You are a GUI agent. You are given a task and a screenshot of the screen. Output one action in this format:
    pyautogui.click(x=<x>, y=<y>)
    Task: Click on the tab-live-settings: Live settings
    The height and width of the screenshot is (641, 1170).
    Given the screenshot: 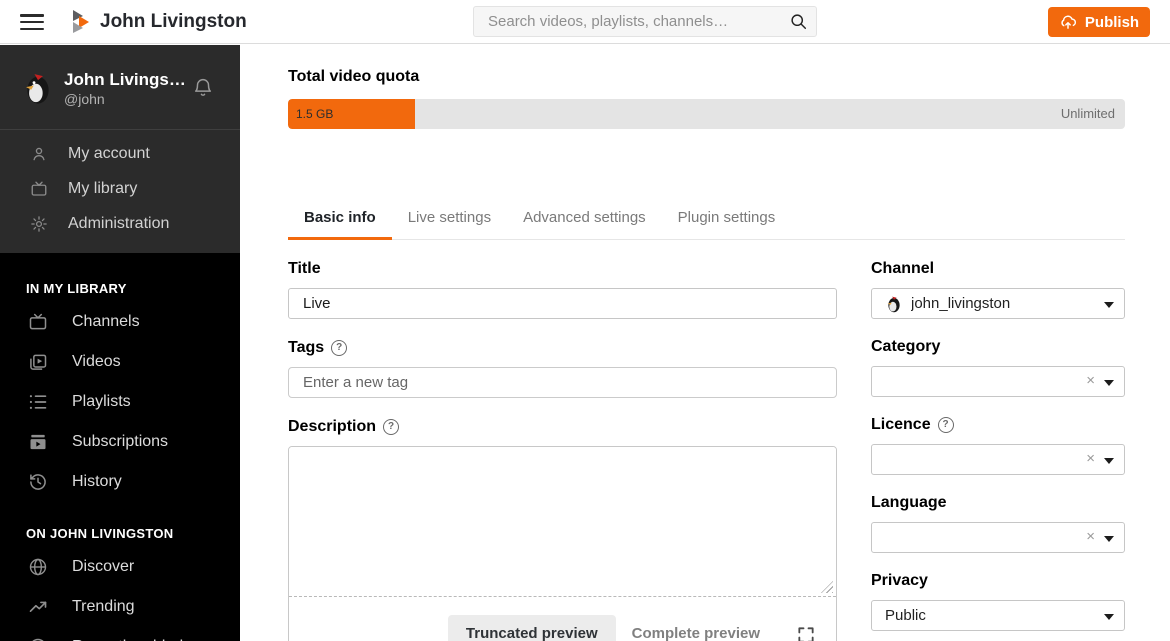 What is the action you would take?
    pyautogui.click(x=449, y=224)
    